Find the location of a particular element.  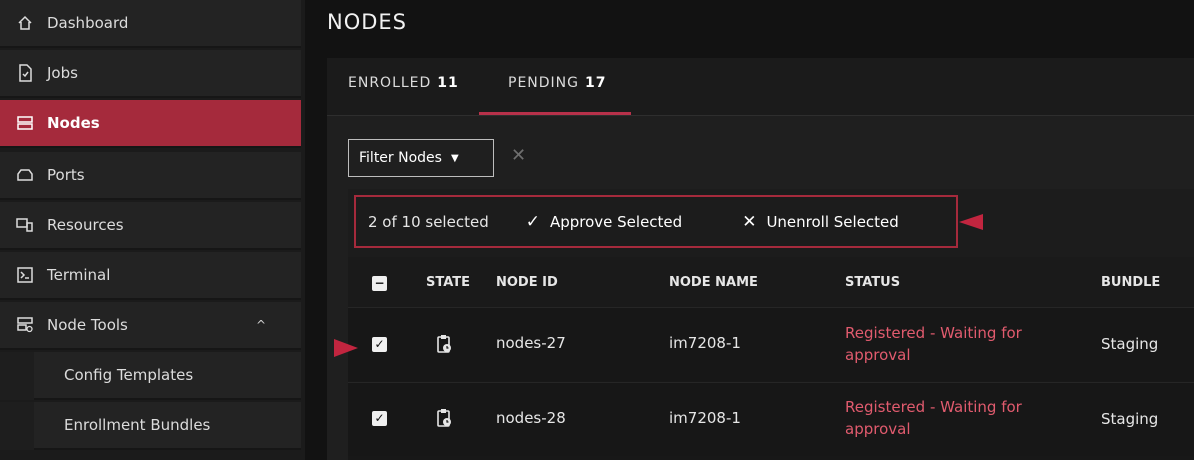

tab-pending: PENDING 17 is located at coordinates (557, 83).